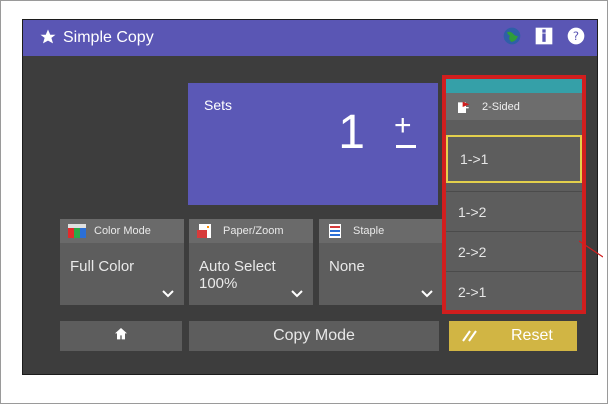  What do you see at coordinates (514, 251) in the screenshot?
I see `two-sided-option-2-2: 2->2` at bounding box center [514, 251].